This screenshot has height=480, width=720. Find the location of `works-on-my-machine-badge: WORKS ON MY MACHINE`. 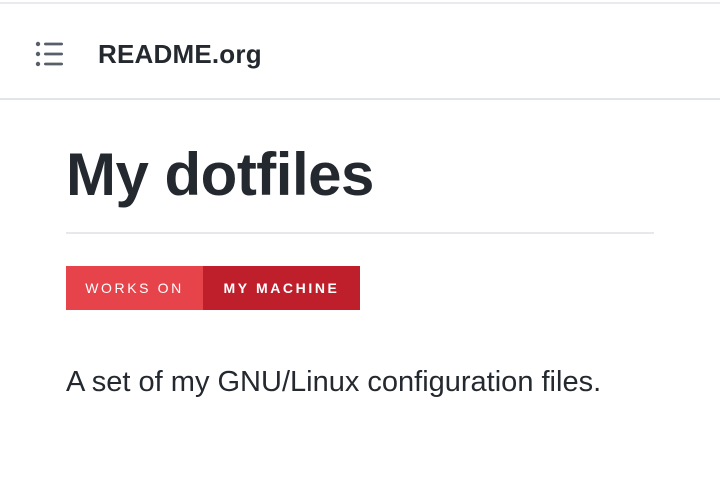

works-on-my-machine-badge: WORKS ON MY MACHINE is located at coordinates (213, 288).